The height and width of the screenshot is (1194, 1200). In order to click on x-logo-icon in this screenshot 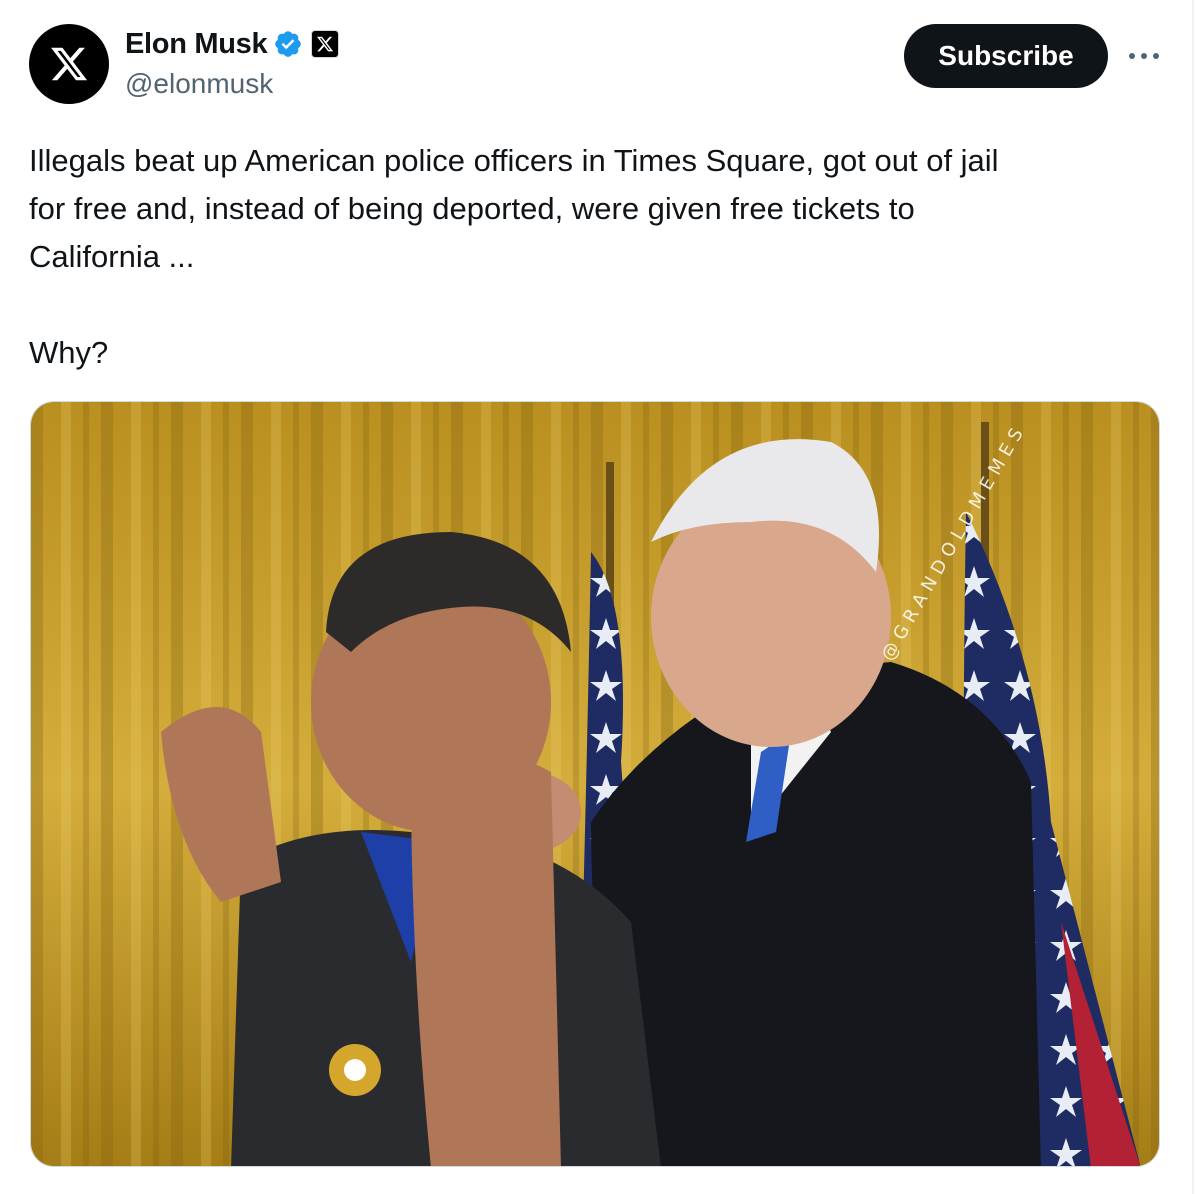, I will do `click(69, 64)`.